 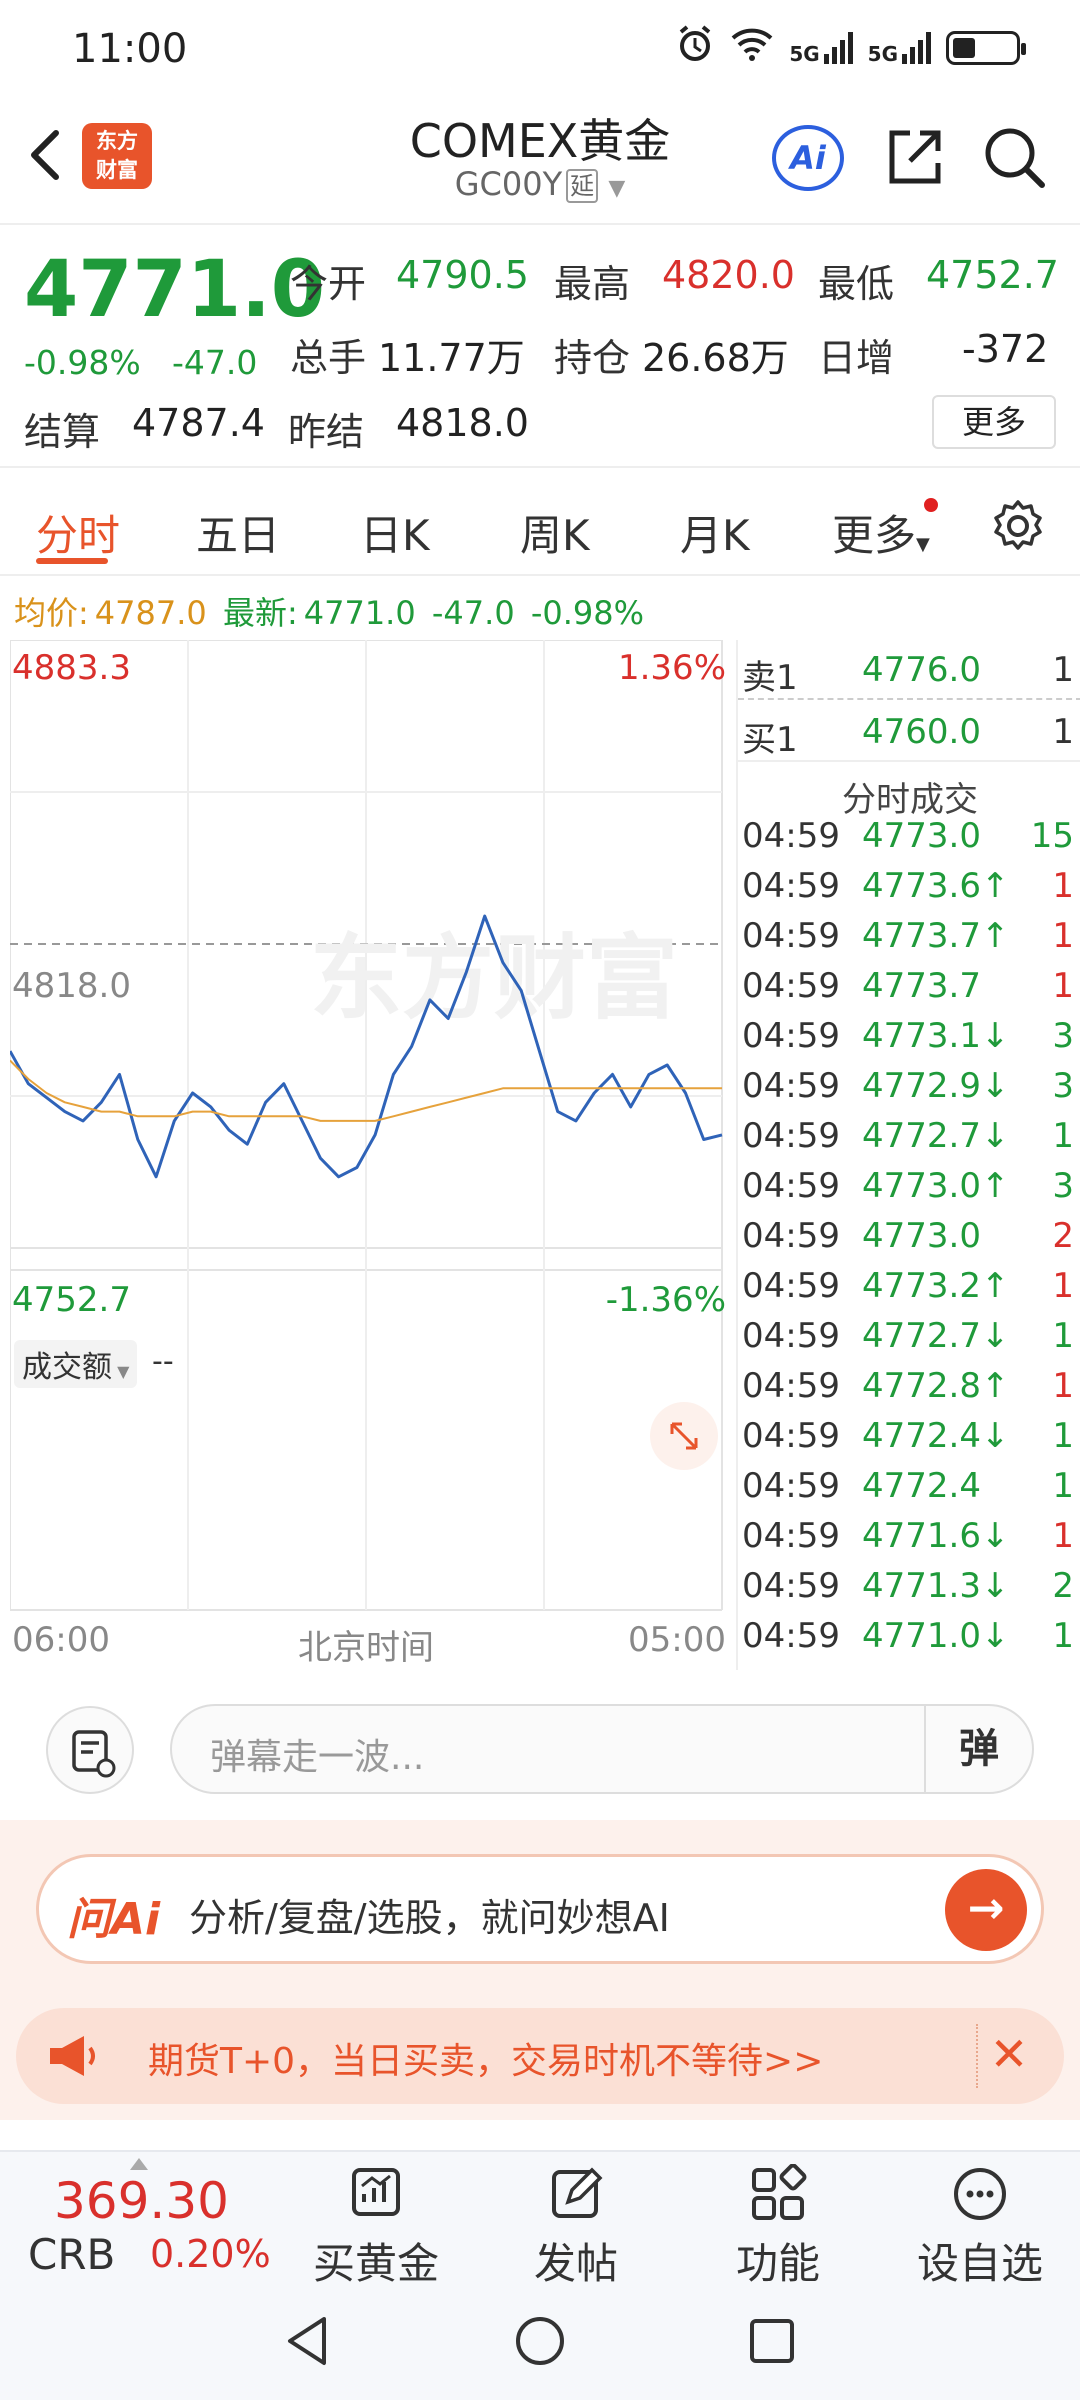 What do you see at coordinates (198, 423) in the screenshot?
I see `settle-value: 4787.4` at bounding box center [198, 423].